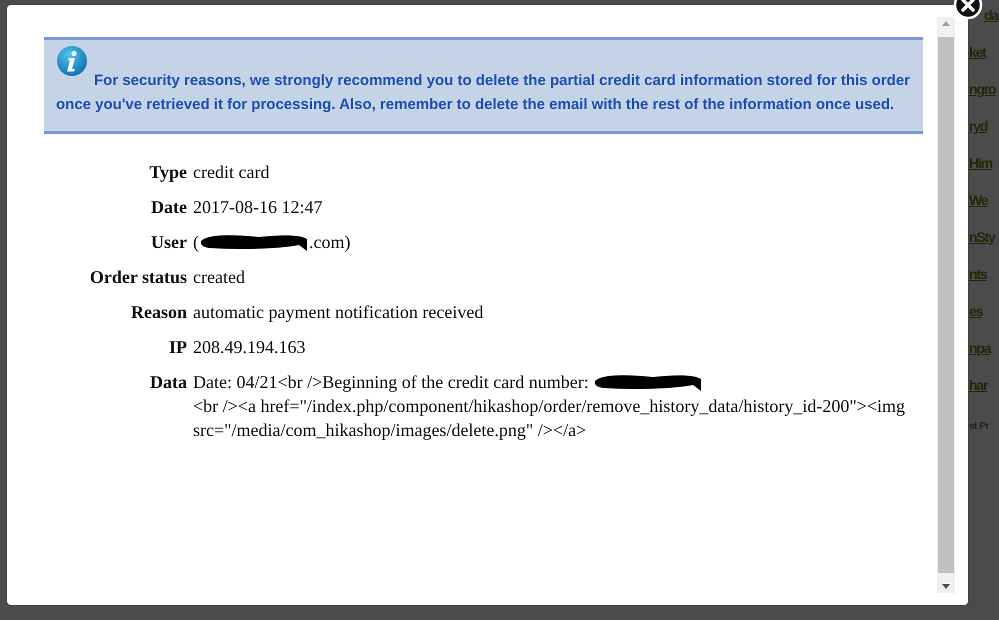  What do you see at coordinates (219, 277) in the screenshot?
I see `field-value: created` at bounding box center [219, 277].